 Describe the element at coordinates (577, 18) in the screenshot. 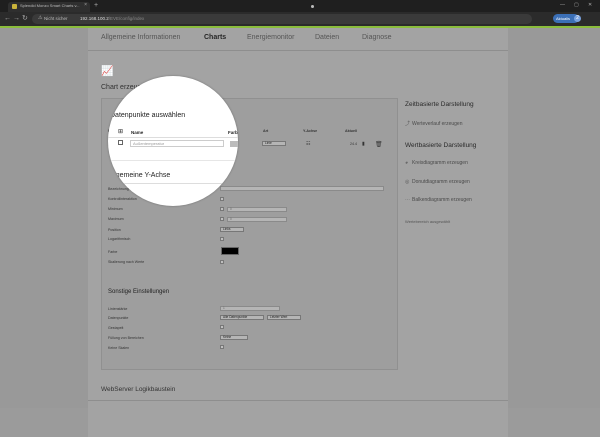

I see `profile-avatar: 2` at that location.